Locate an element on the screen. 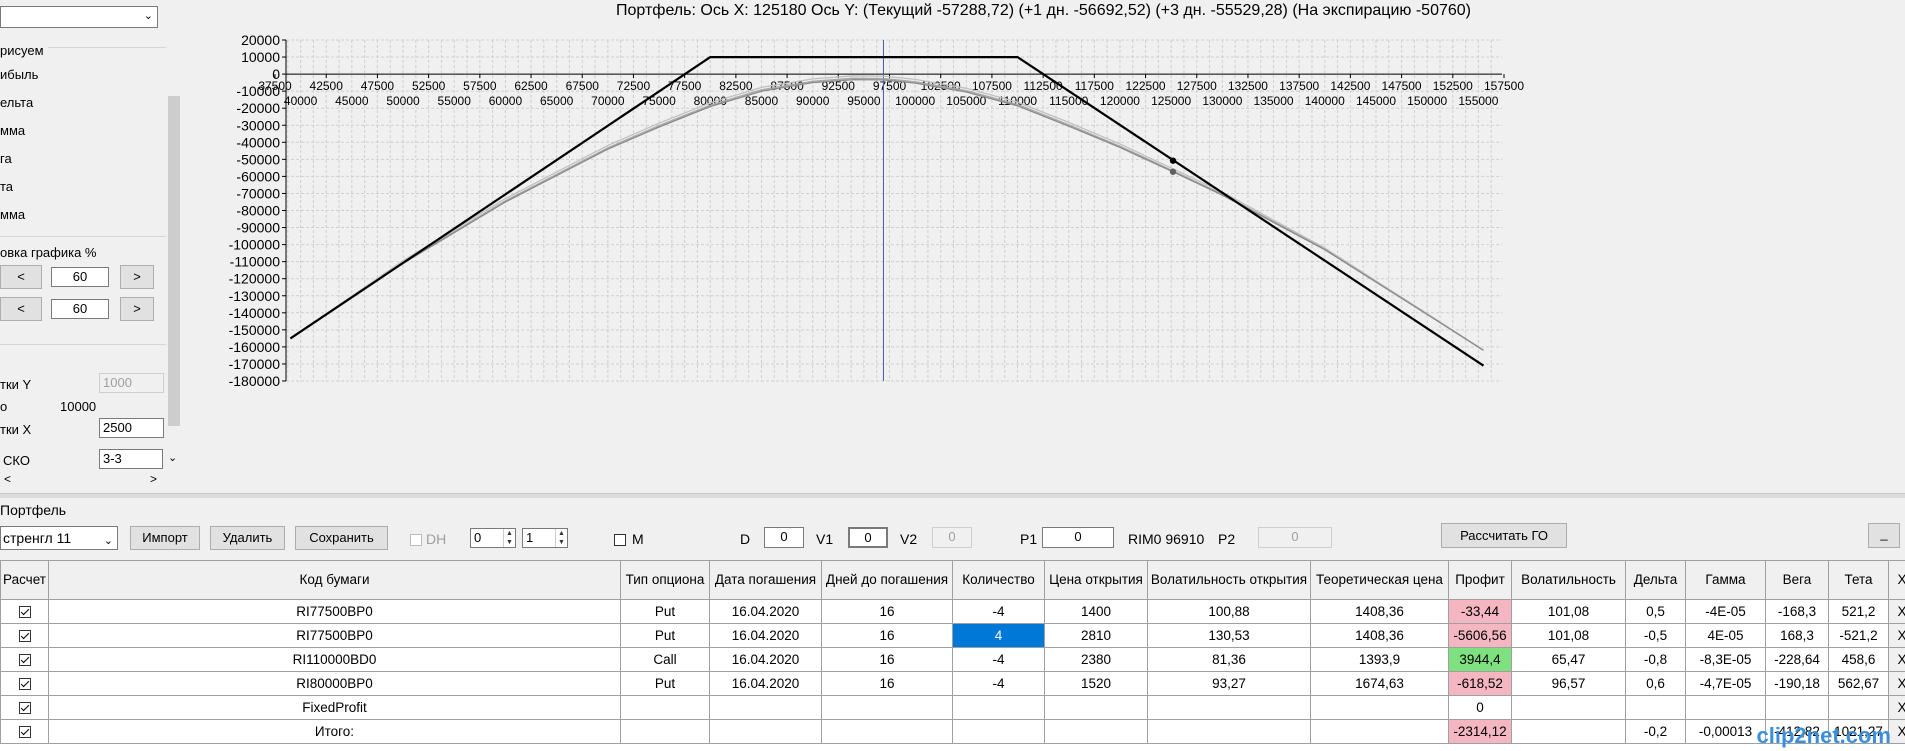  cell-delta: 0,6 is located at coordinates (1655, 683).